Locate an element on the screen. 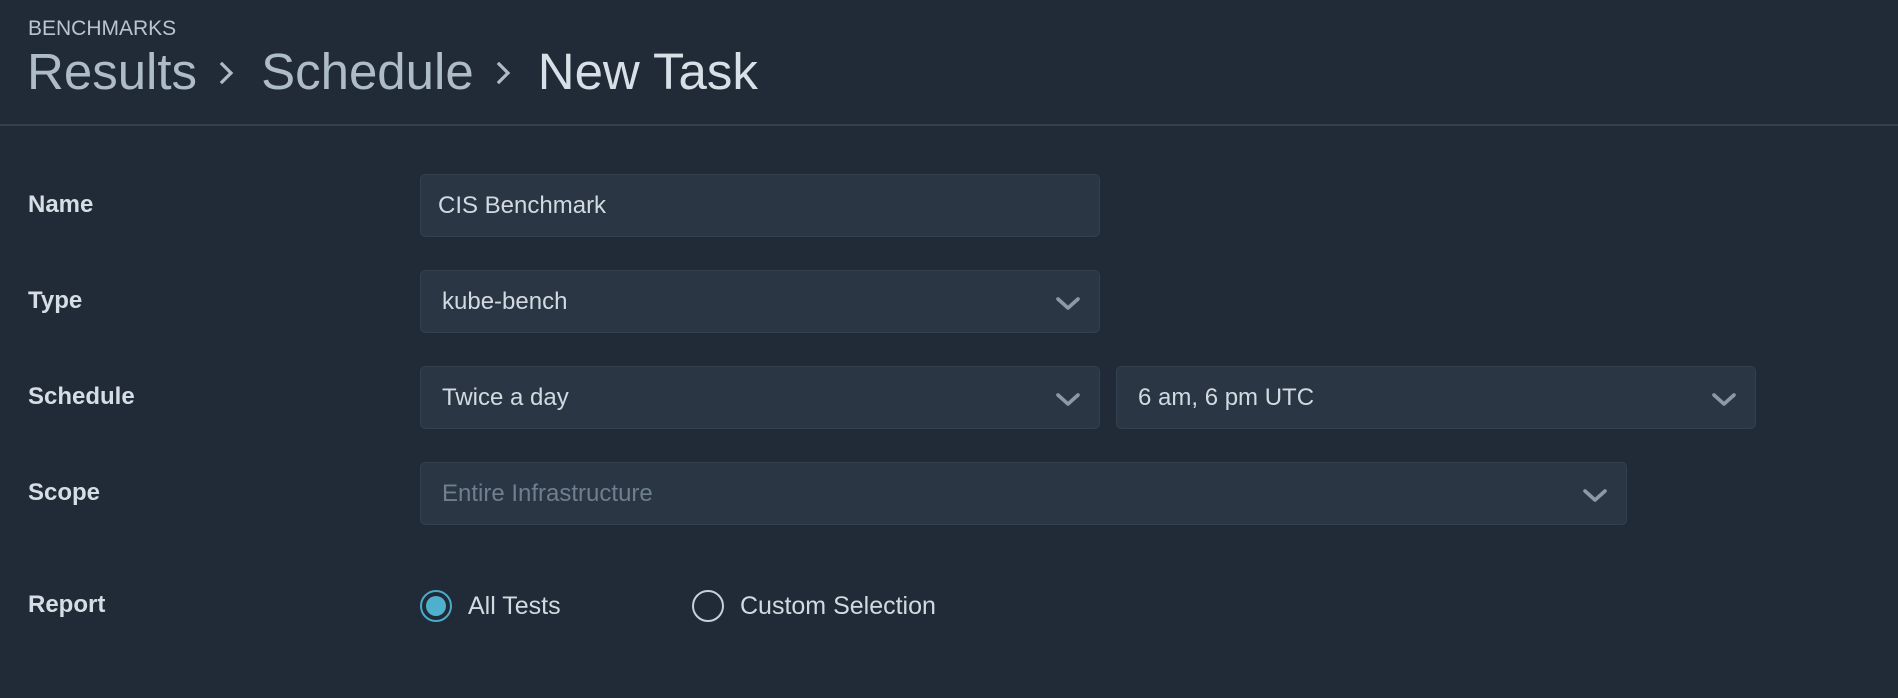  radio-unselected-icon is located at coordinates (708, 606).